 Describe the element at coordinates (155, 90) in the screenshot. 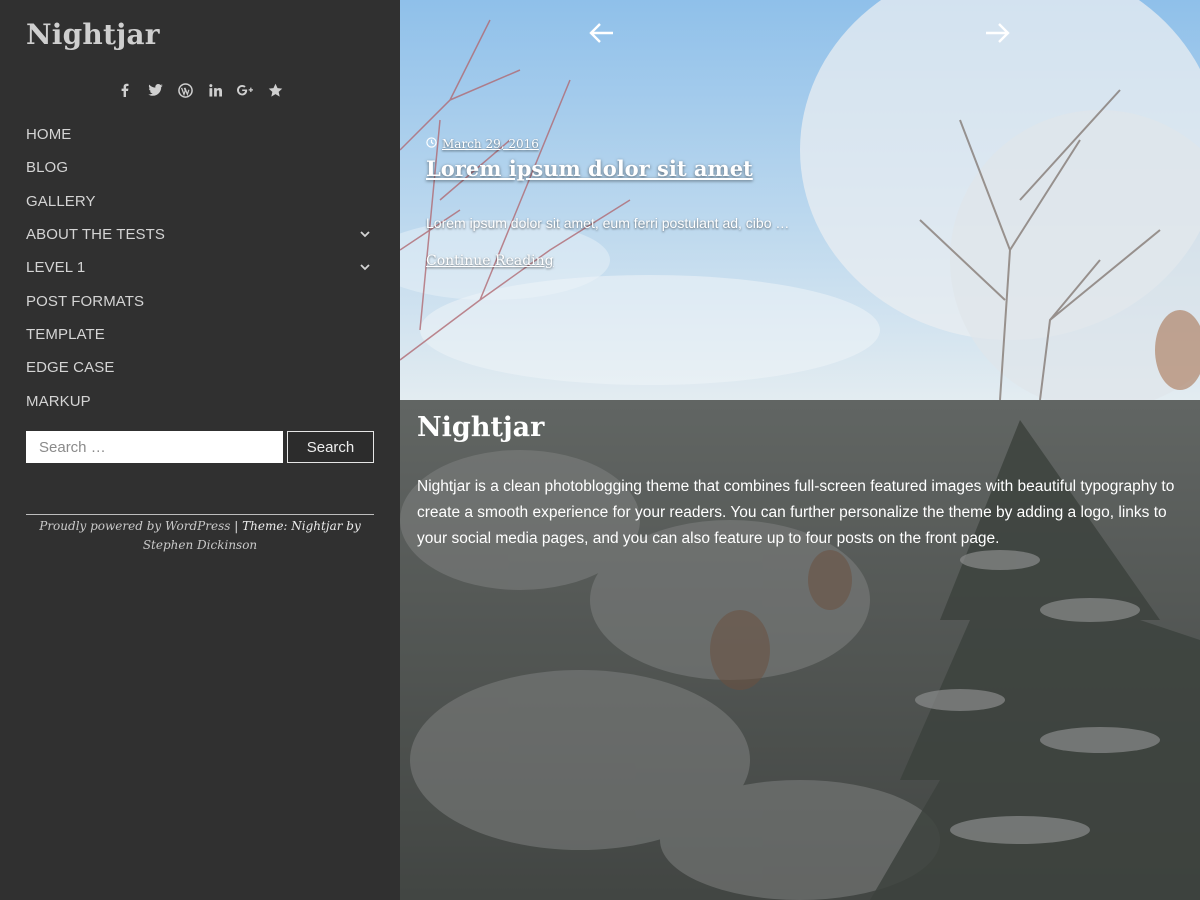

I see `twitter-icon` at that location.